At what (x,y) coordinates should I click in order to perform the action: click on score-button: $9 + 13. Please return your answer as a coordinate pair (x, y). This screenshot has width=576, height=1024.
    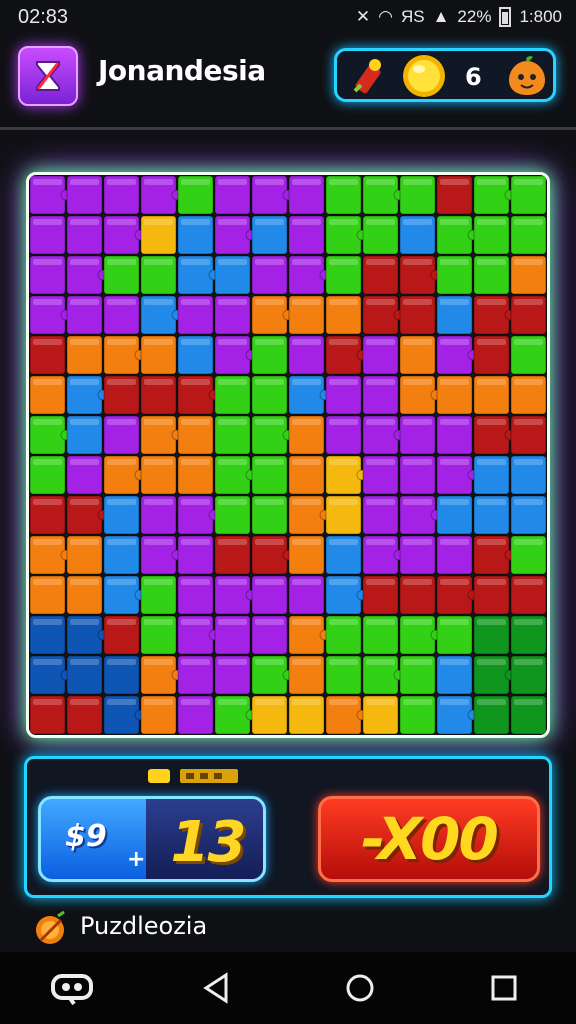
    Looking at the image, I should click on (152, 839).